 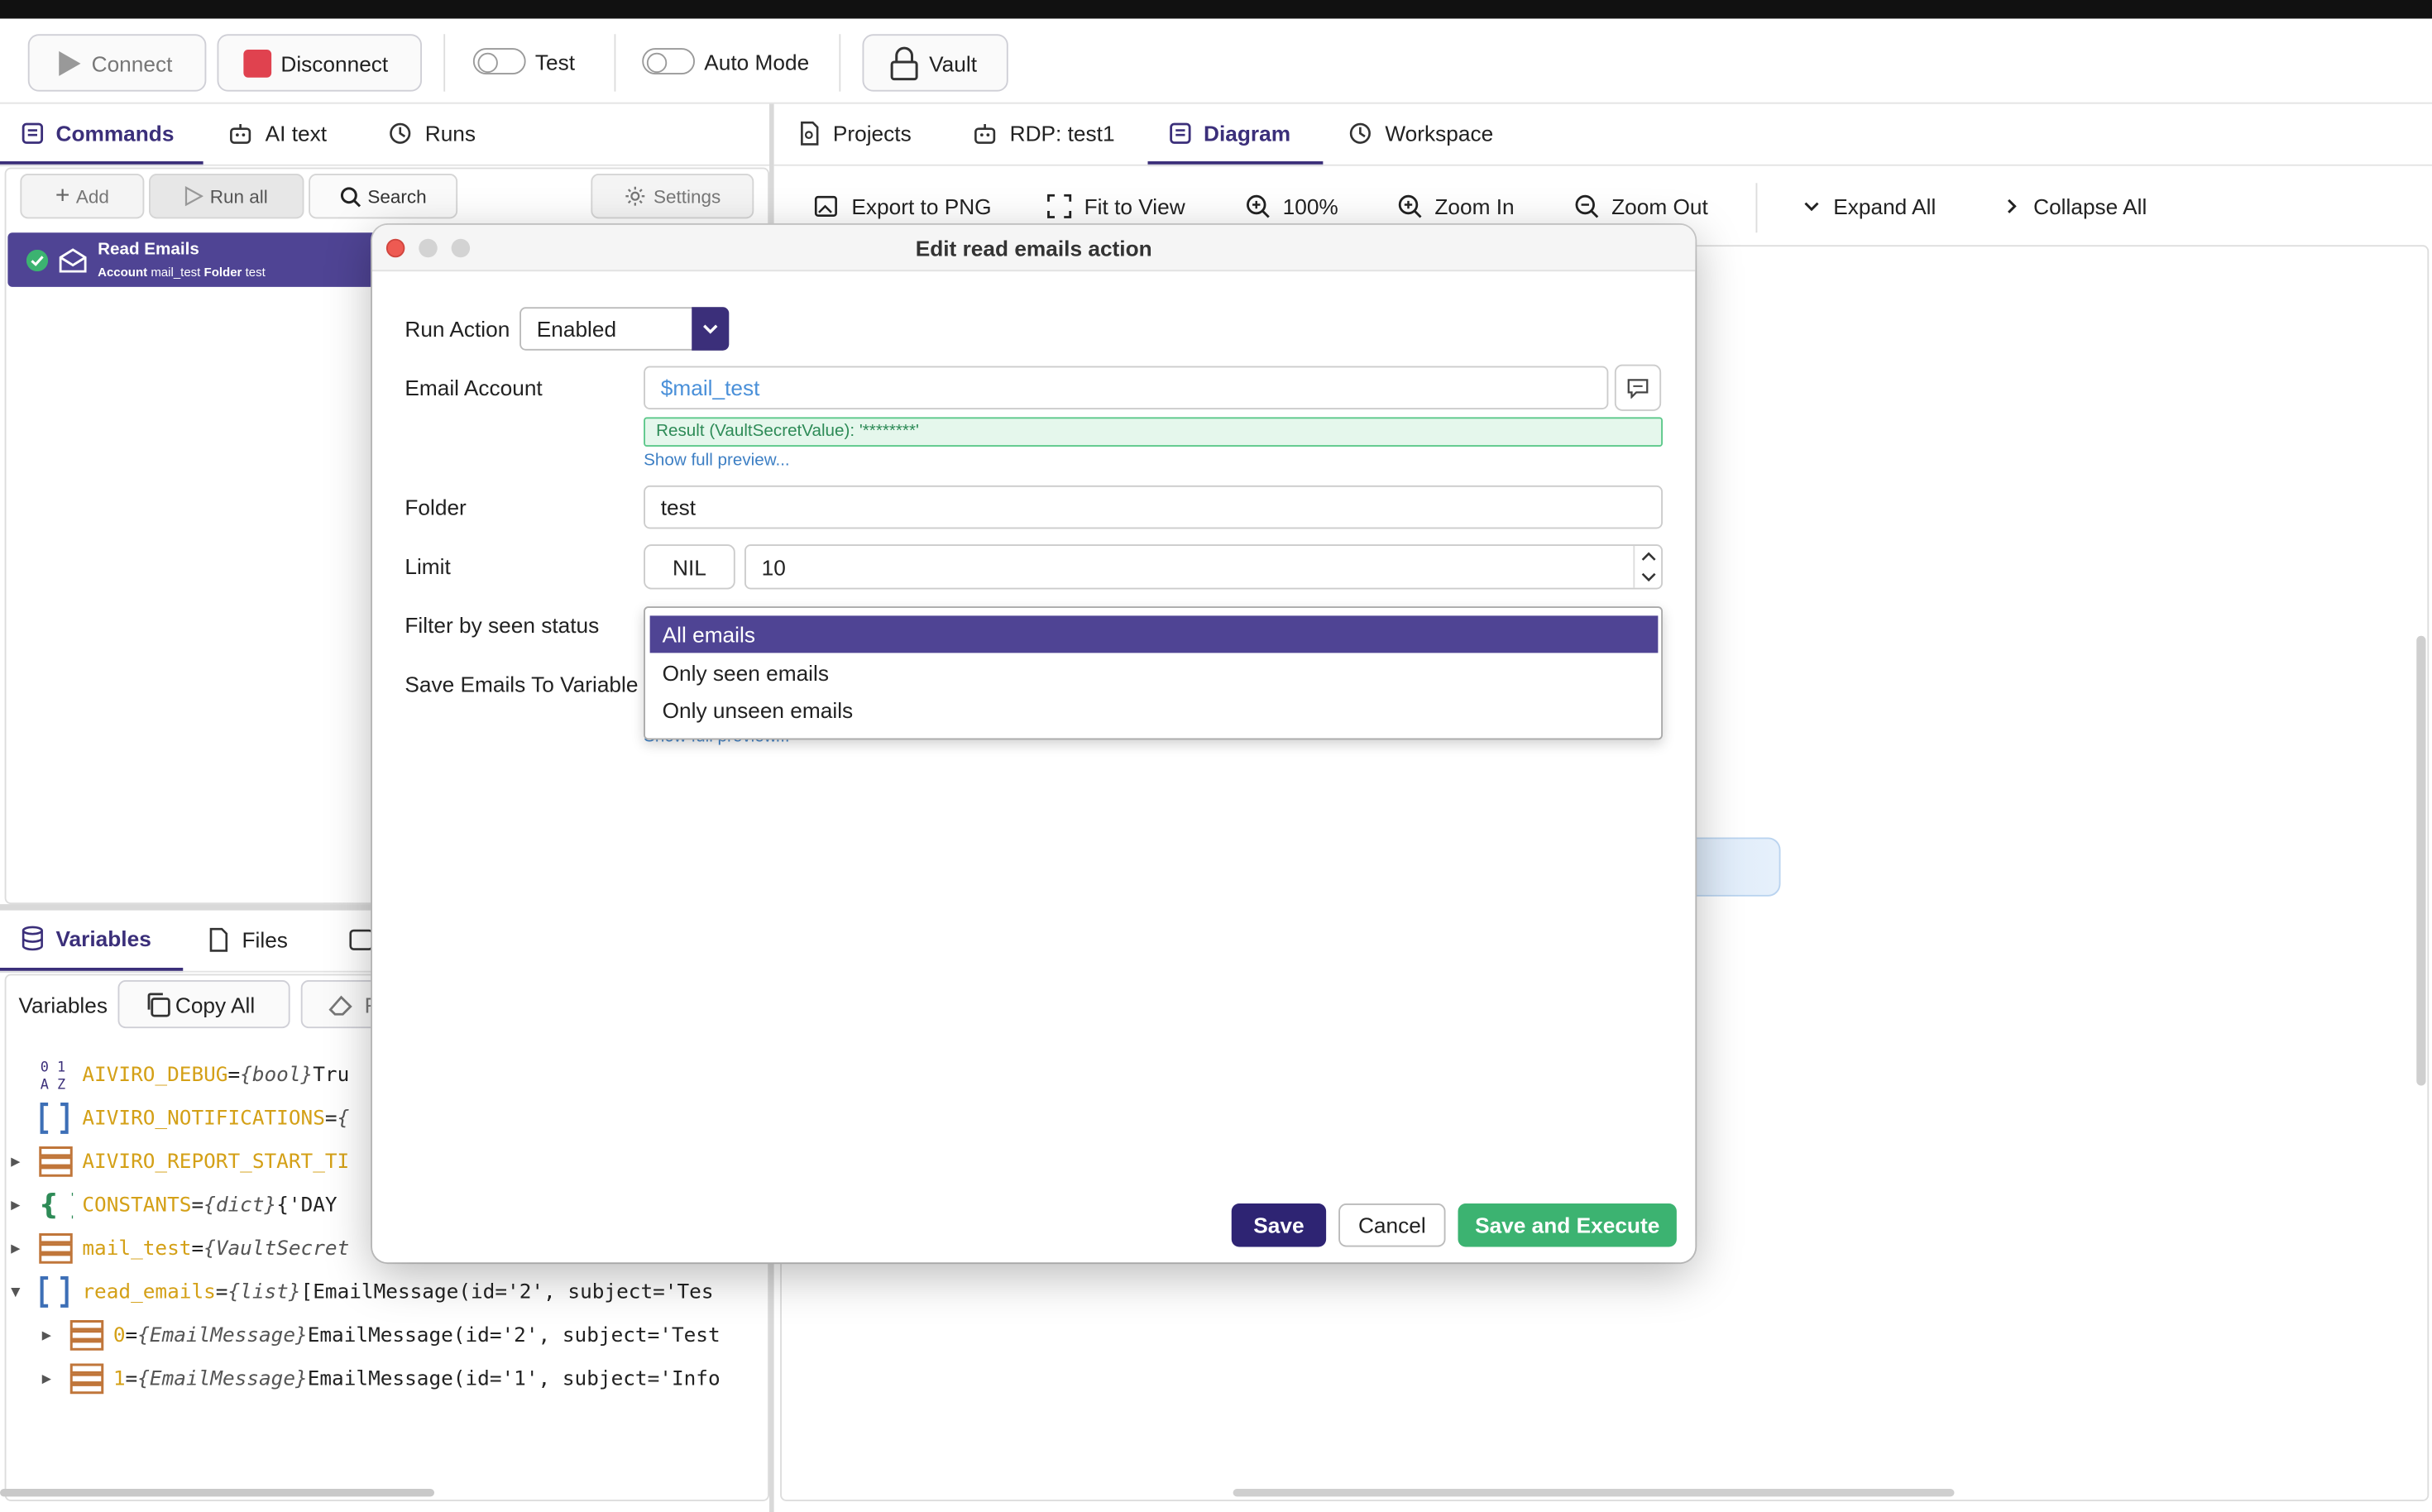 I want to click on option-label: Only seen emails, so click(x=745, y=673).